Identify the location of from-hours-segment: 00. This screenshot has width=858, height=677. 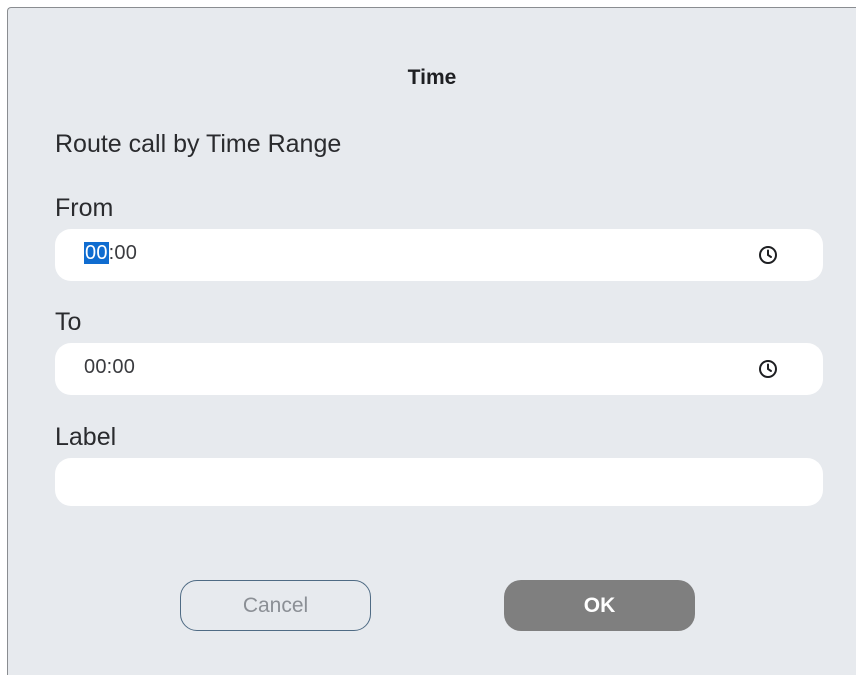
(96, 253).